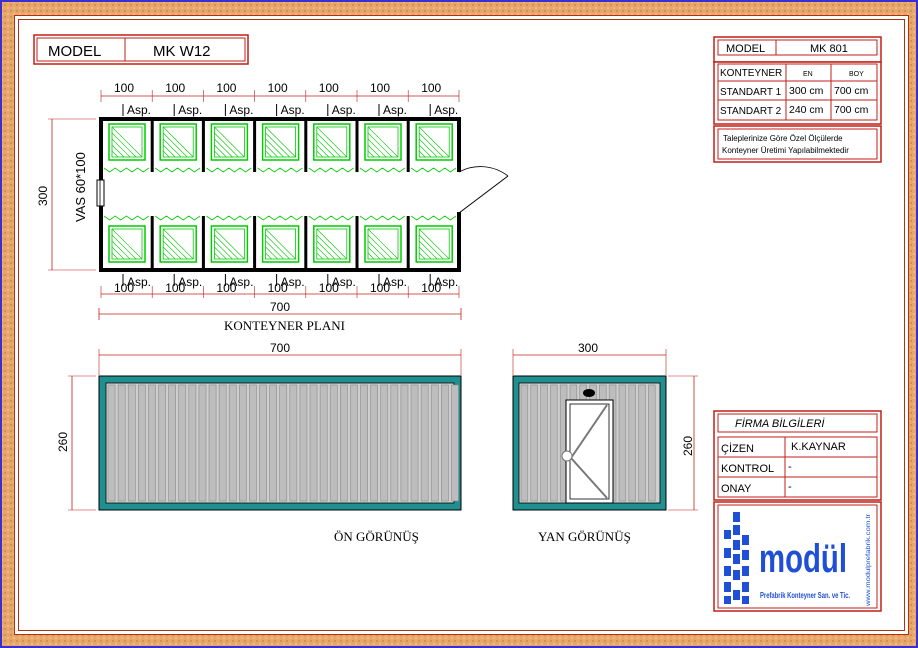 The width and height of the screenshot is (918, 648). What do you see at coordinates (584, 536) in the screenshot?
I see `side-view-title: YAN GÖRÜNÜŞ` at bounding box center [584, 536].